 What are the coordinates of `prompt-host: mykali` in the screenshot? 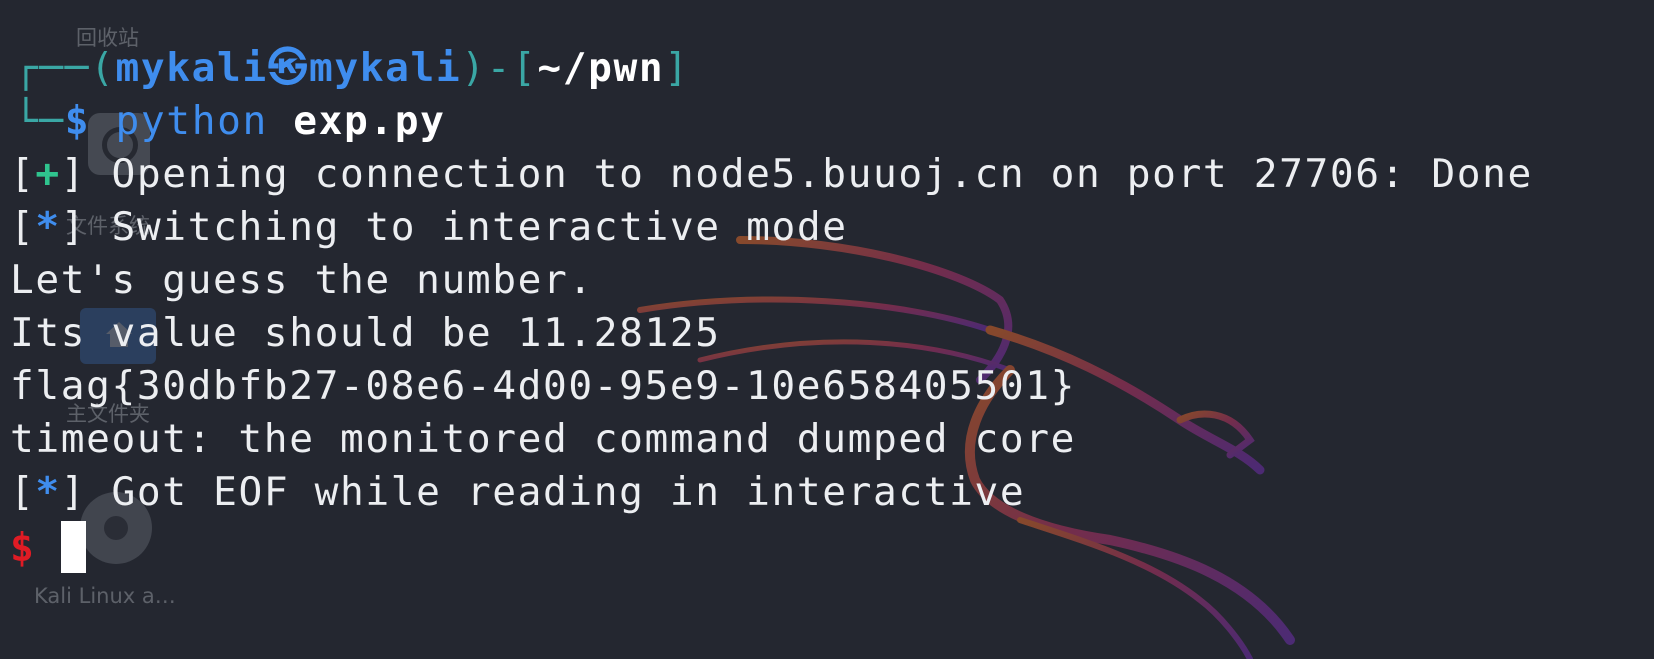 It's located at (385, 68).